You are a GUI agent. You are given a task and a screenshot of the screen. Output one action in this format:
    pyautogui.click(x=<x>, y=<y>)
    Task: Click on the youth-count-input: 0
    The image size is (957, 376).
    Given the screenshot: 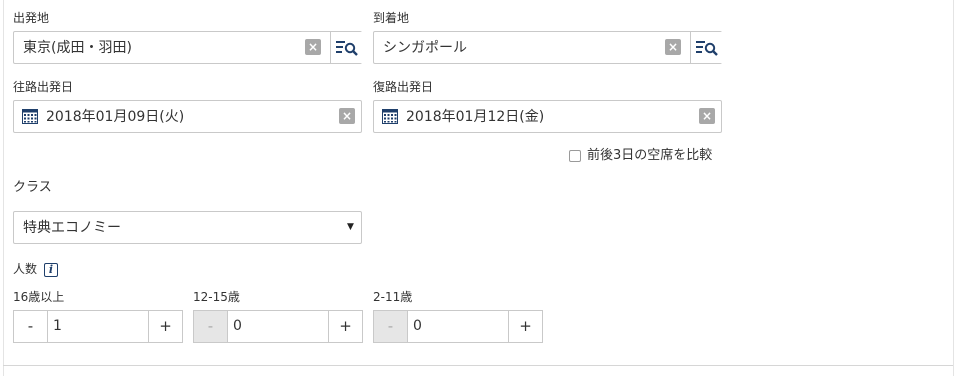 What is the action you would take?
    pyautogui.click(x=278, y=326)
    